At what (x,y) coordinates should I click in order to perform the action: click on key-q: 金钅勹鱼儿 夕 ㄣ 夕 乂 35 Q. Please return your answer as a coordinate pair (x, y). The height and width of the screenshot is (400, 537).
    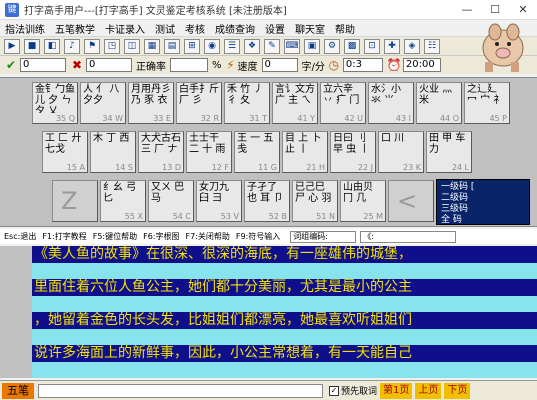
    Looking at the image, I should click on (55, 103).